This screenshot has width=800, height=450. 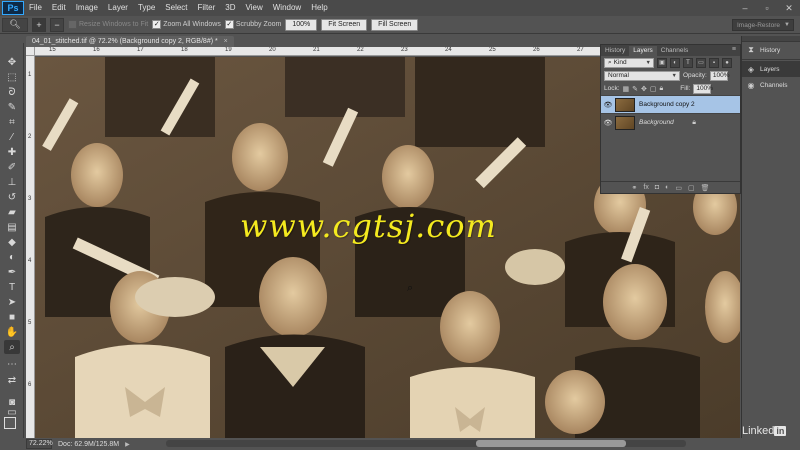 What do you see at coordinates (184, 50) in the screenshot?
I see `ruler-label: 18` at bounding box center [184, 50].